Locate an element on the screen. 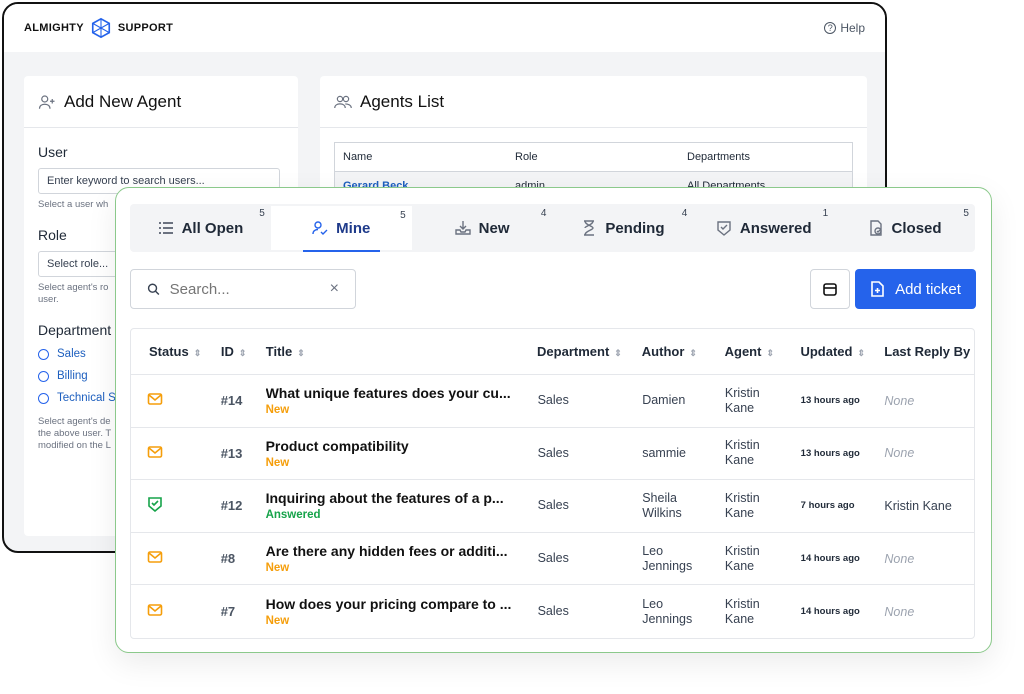  ticket-search: × is located at coordinates (243, 289).